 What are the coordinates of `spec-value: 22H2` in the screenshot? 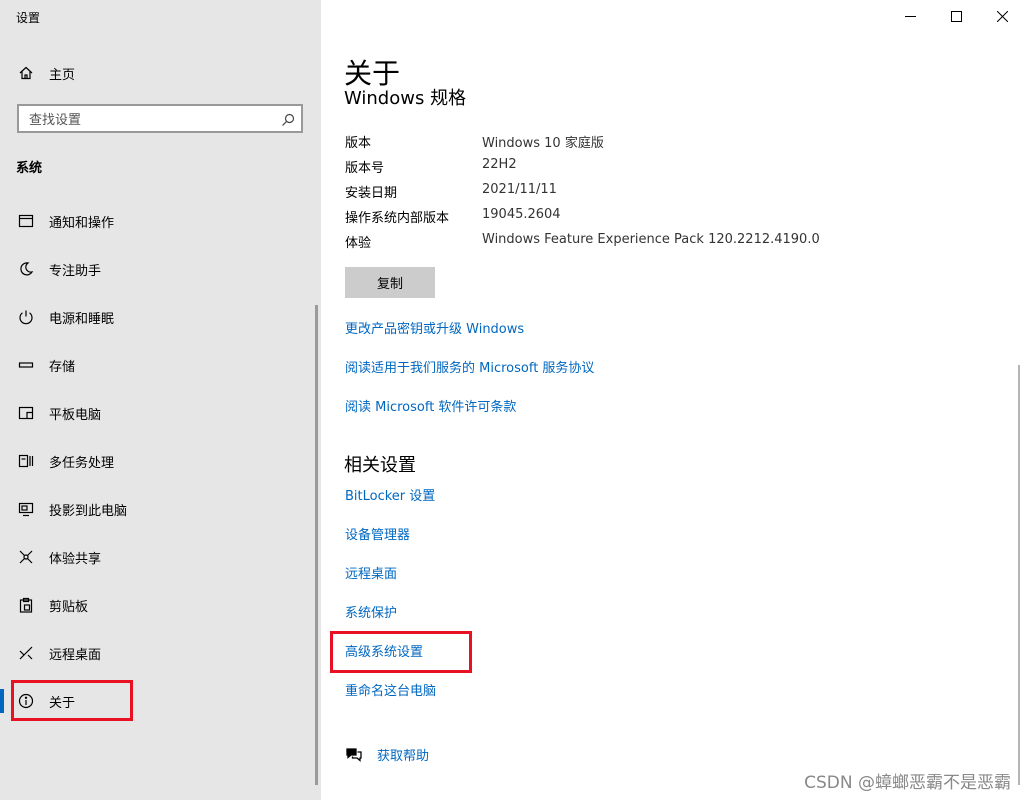 It's located at (499, 164).